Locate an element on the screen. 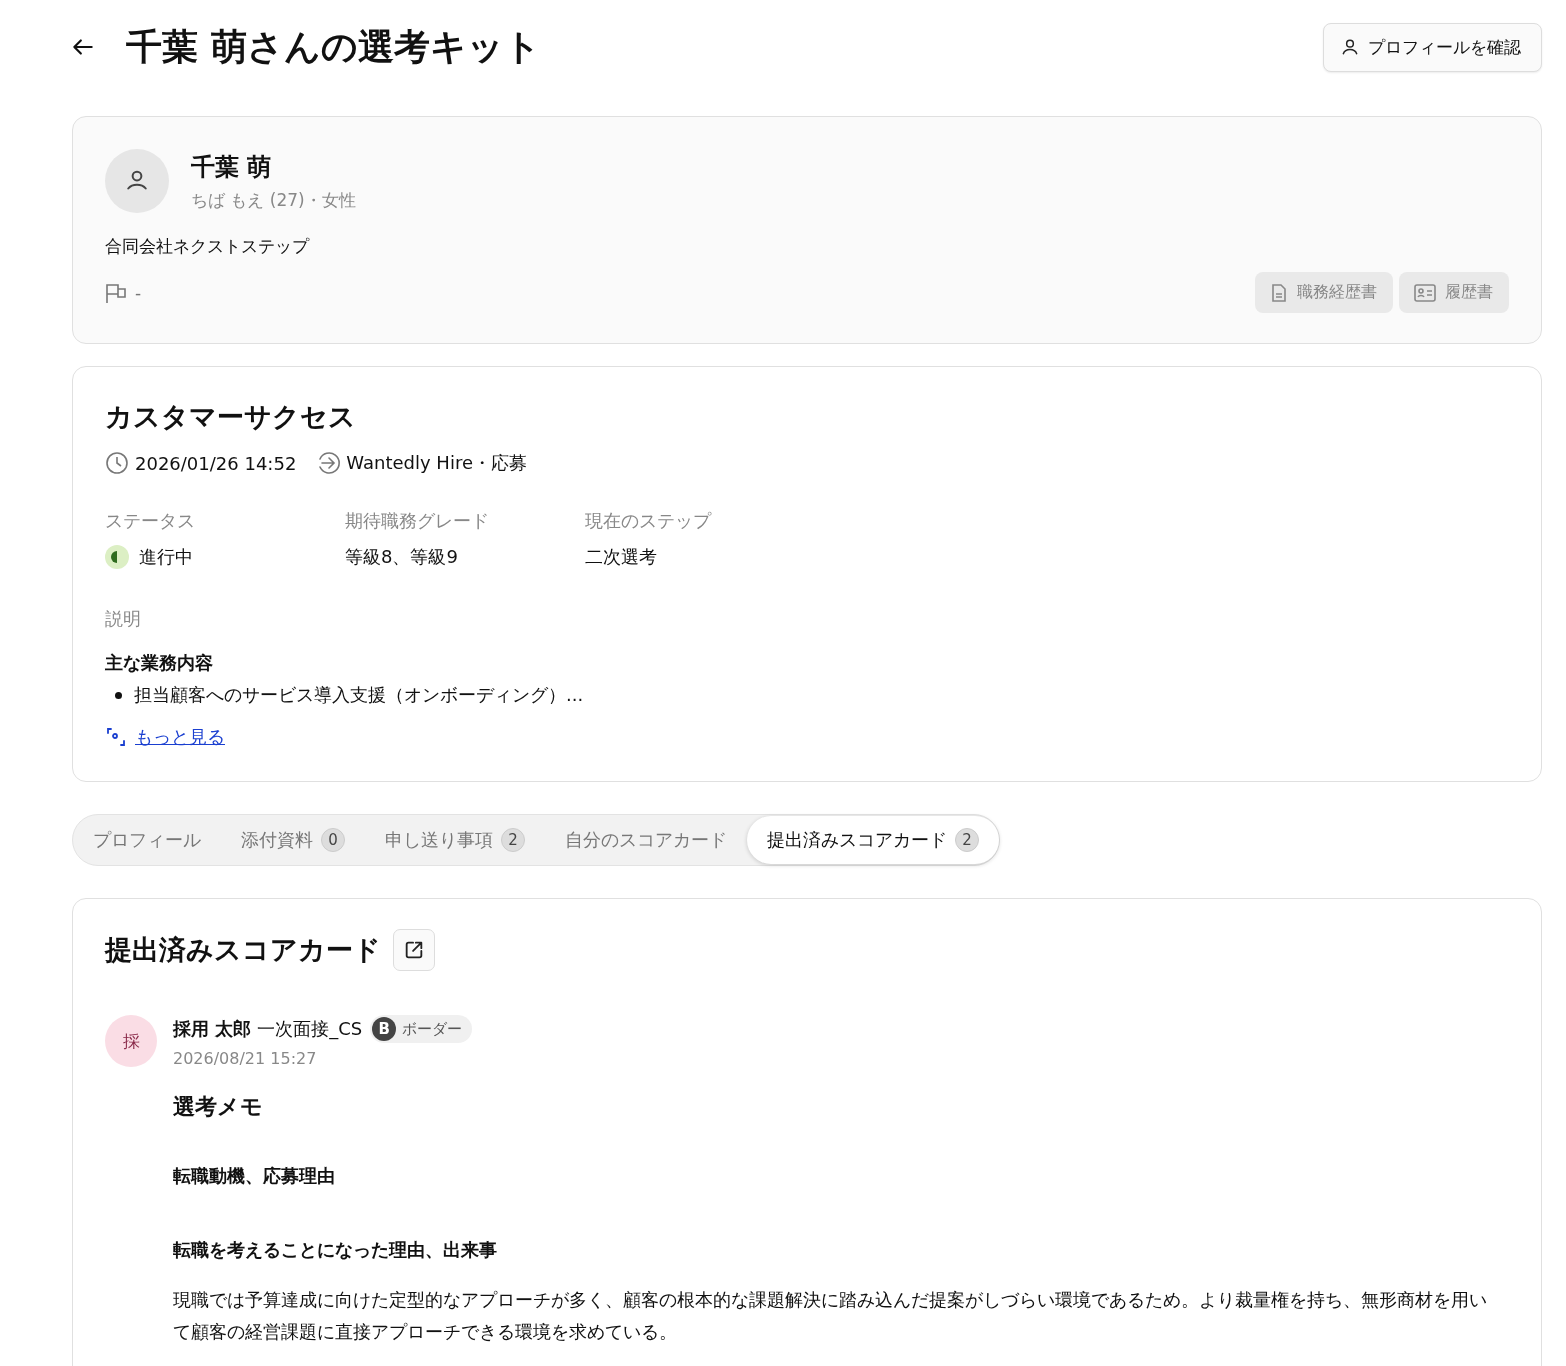 This screenshot has width=1566, height=1366. memo-paragraph: 現職では予算達成に向けた定型的なアプローチが多く、顧客の根本的な課題解決に踏み込んだ提案がしづらい環境であるため。より裁量権を持ち、無形商材を用いて顧客の経営課題に直接アプローチできる環境を求めている。 is located at coordinates (830, 1316).